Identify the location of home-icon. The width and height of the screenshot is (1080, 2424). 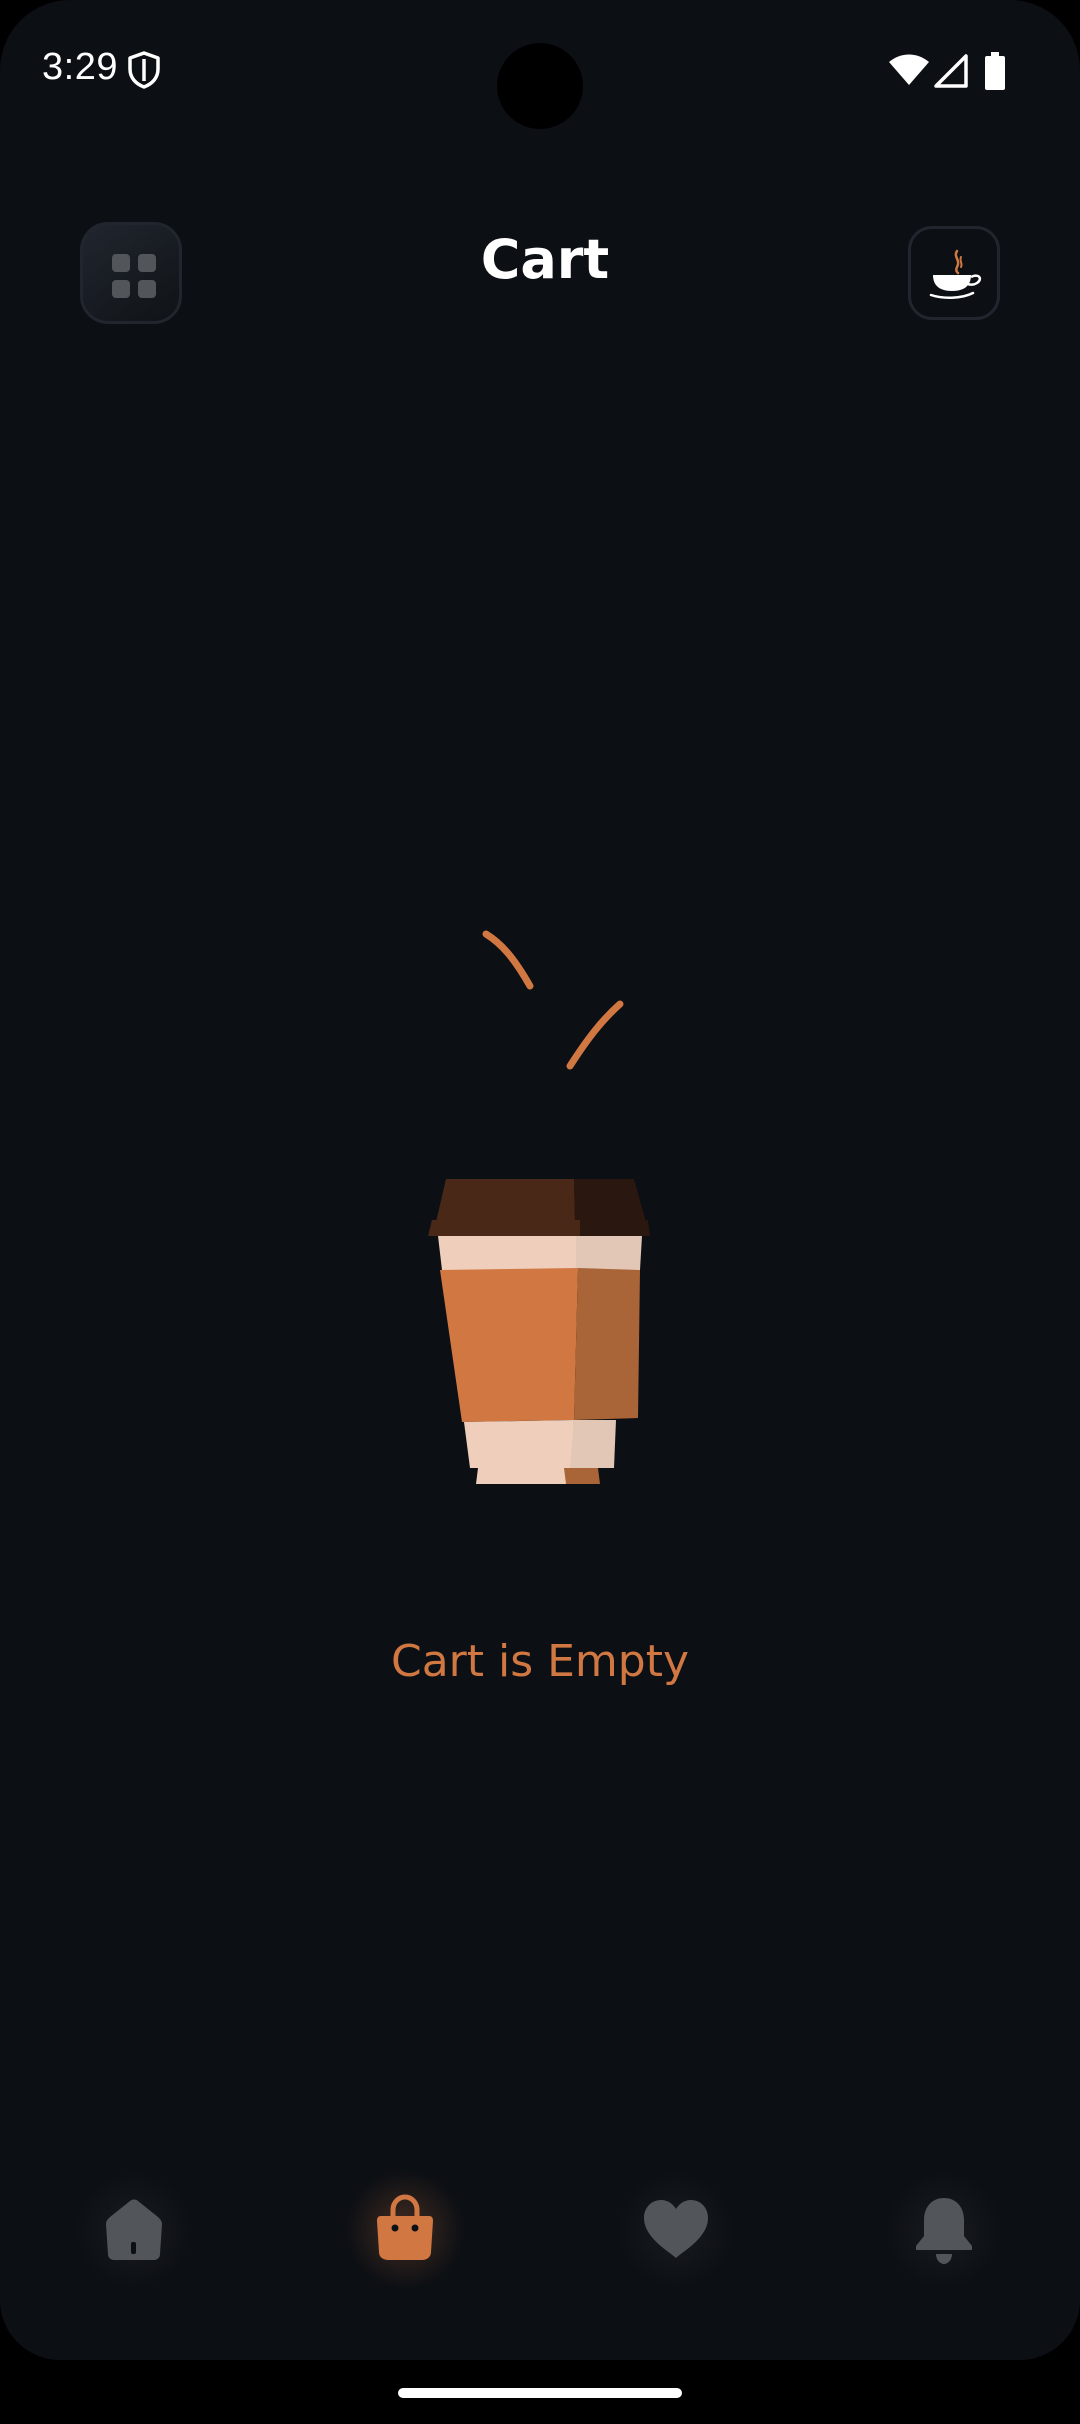
(134, 2229).